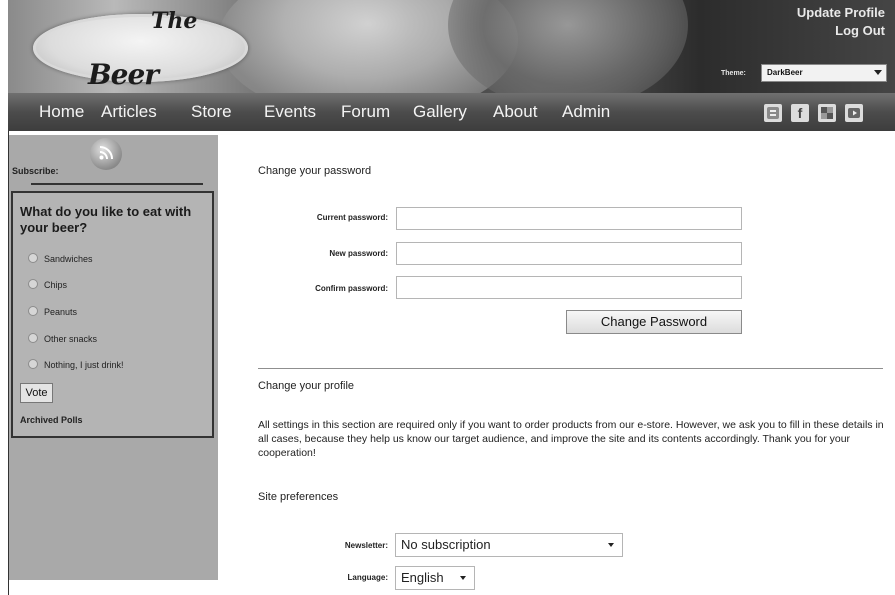 The height and width of the screenshot is (595, 895). Describe the element at coordinates (570, 368) in the screenshot. I see `section-divider` at that location.